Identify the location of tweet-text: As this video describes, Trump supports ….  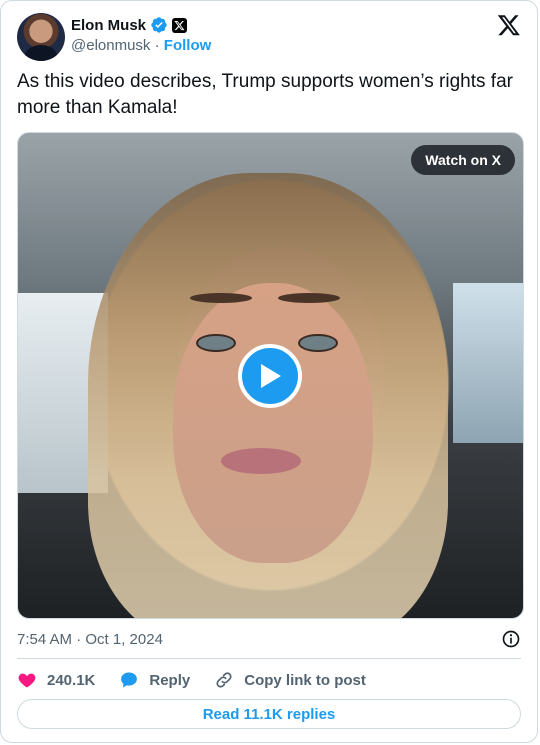
(265, 94).